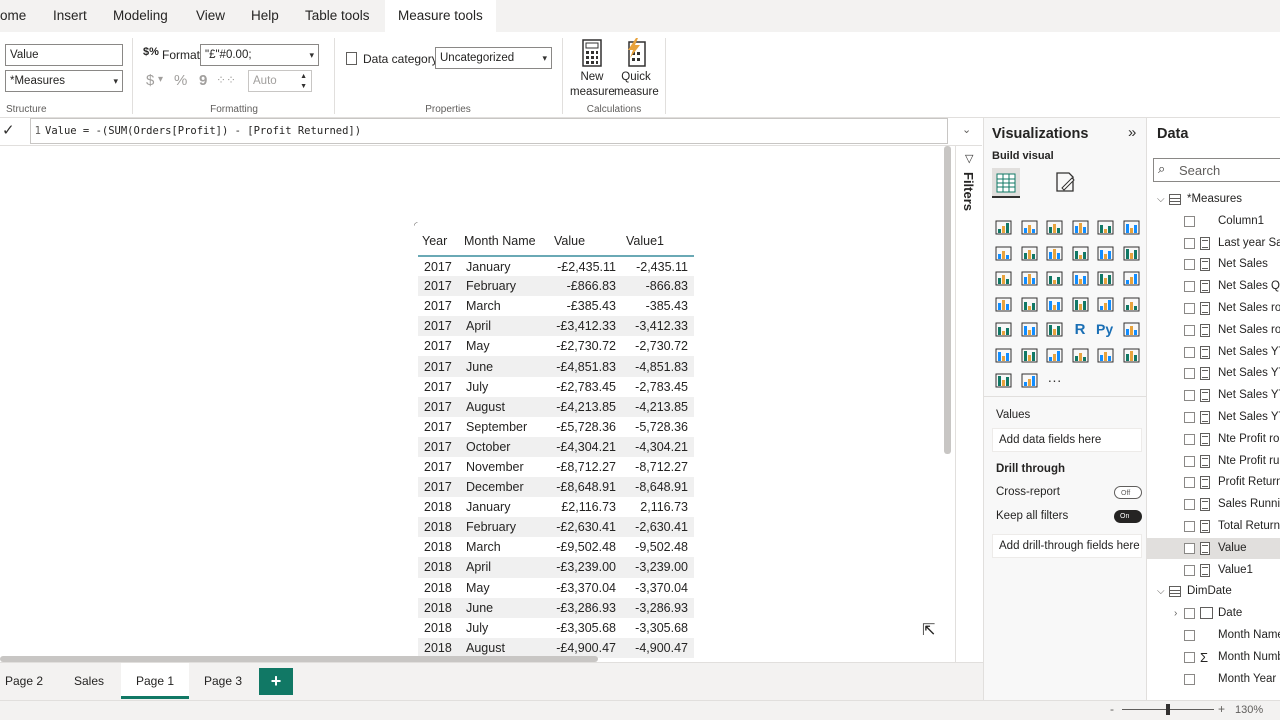 Image resolution: width=1280 pixels, height=720 pixels. Describe the element at coordinates (556, 366) in the screenshot. I see `table-row: 2017 June -£4,851.83 -4,851.83` at that location.